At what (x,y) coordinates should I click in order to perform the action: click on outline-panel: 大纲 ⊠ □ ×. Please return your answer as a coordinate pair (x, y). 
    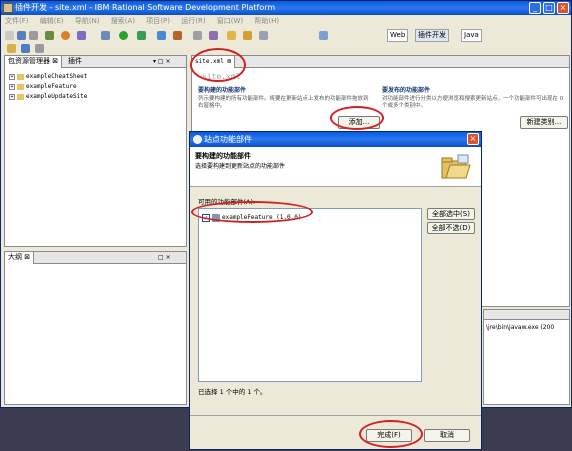
    Looking at the image, I should click on (95, 328).